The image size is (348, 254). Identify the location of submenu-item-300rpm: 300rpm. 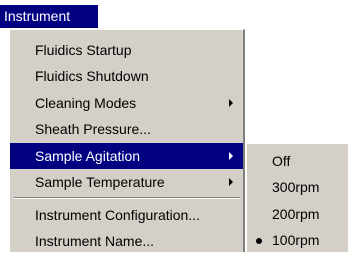
(297, 187).